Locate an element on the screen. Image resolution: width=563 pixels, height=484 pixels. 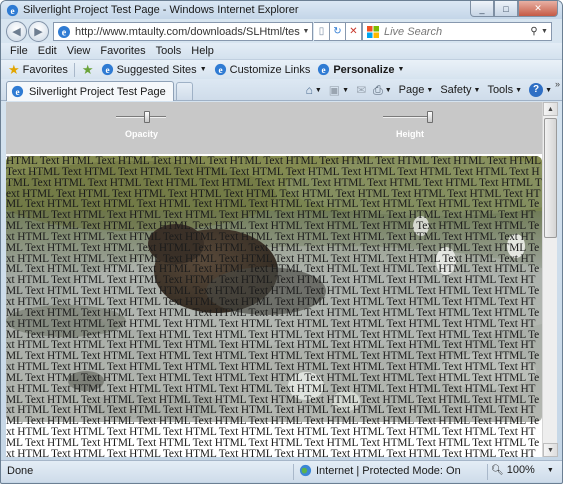
security-zone-label: Internet | Protected Mode: On is located at coordinates (388, 470).